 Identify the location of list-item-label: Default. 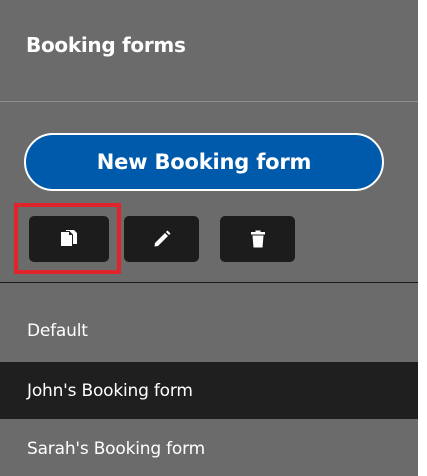
(57, 330).